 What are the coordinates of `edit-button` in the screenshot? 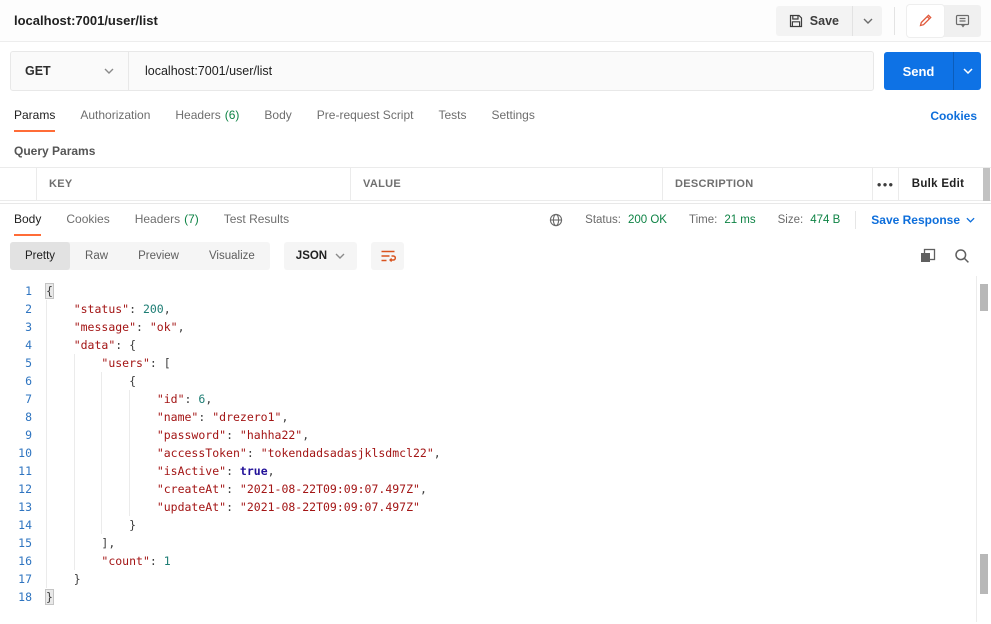 It's located at (925, 20).